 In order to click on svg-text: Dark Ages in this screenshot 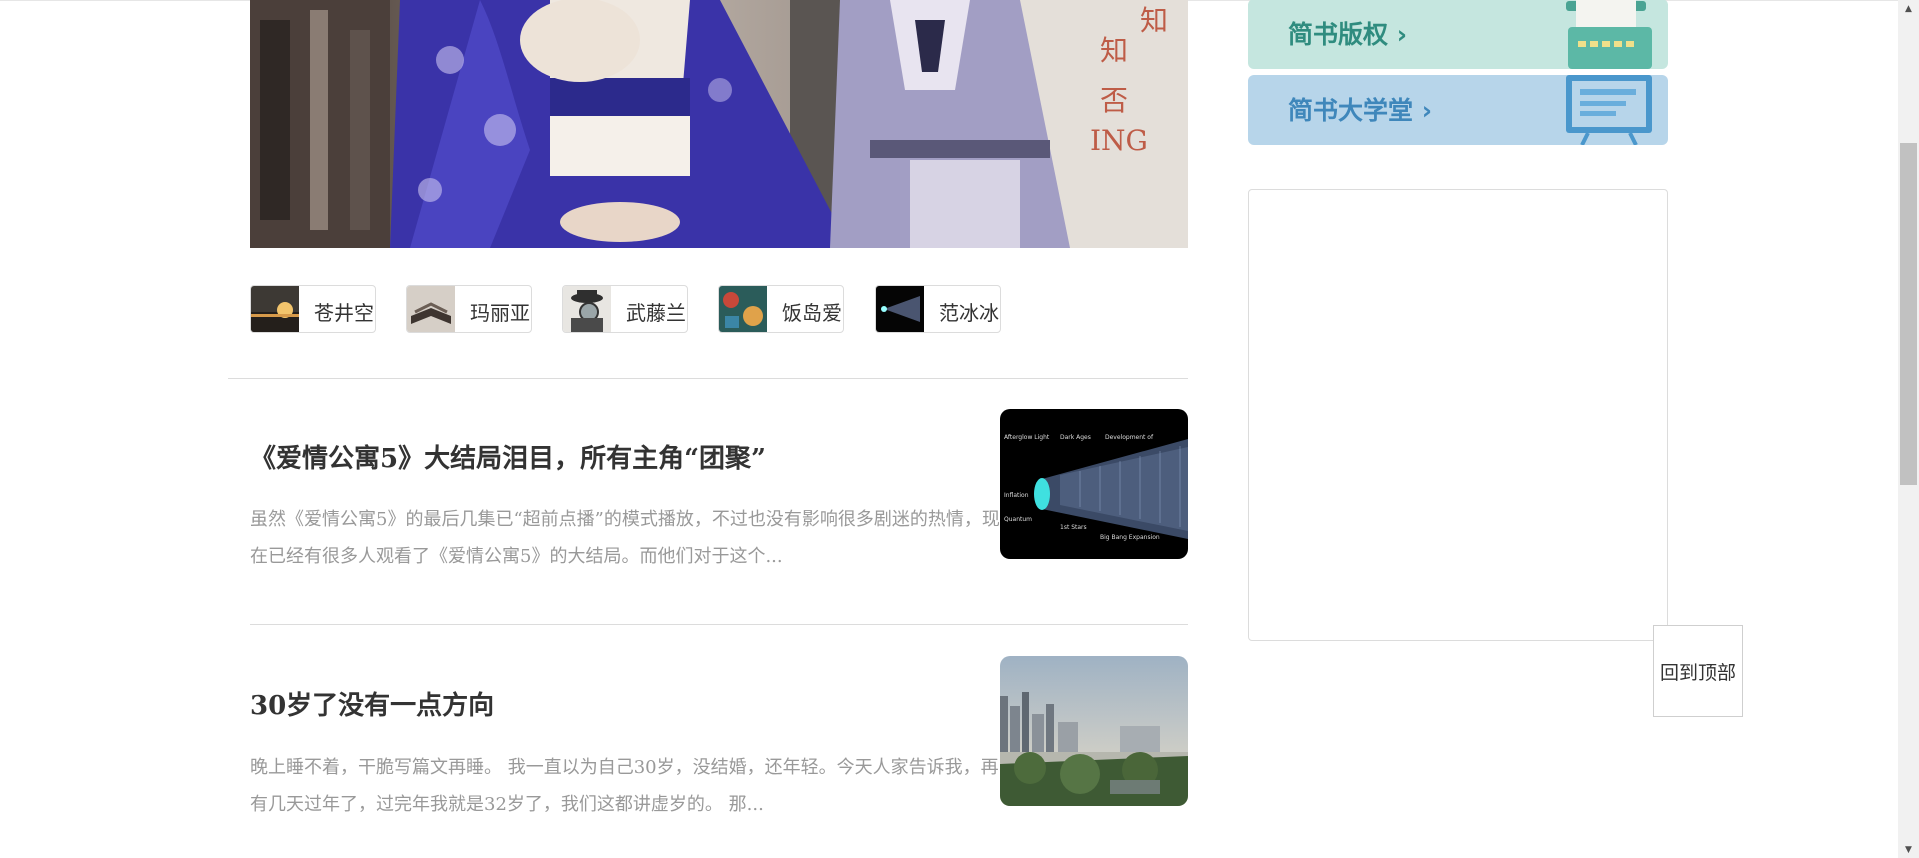, I will do `click(1075, 437)`.